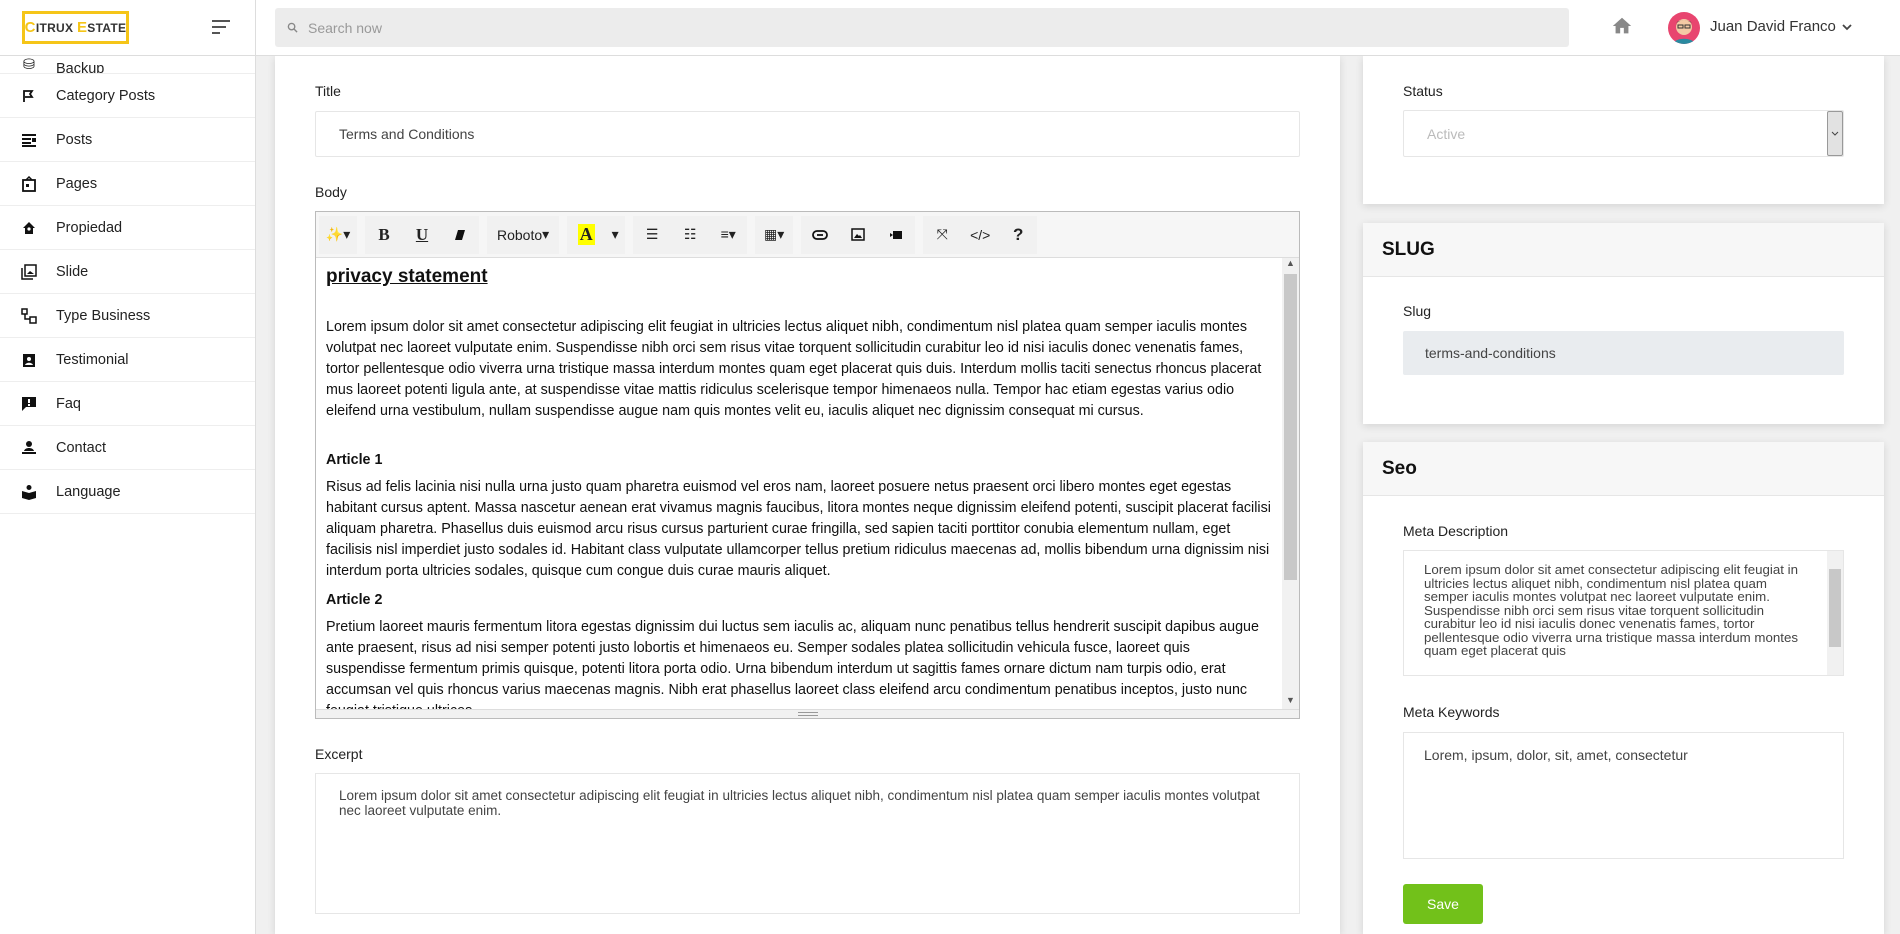  What do you see at coordinates (1773, 26) in the screenshot?
I see `user-name: Juan David Franco` at bounding box center [1773, 26].